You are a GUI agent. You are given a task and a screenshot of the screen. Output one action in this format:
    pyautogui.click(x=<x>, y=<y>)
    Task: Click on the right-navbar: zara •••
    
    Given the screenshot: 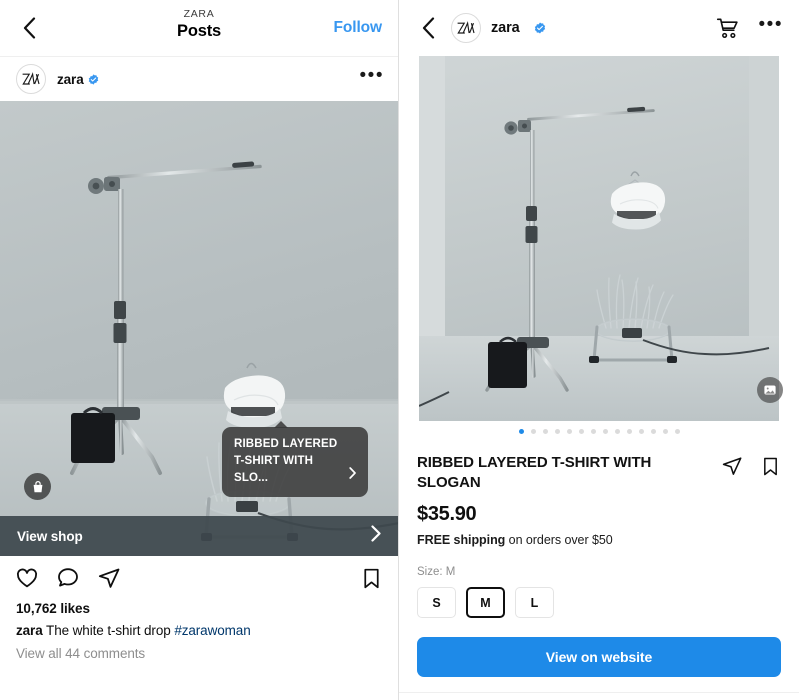 What is the action you would take?
    pyautogui.click(x=599, y=28)
    